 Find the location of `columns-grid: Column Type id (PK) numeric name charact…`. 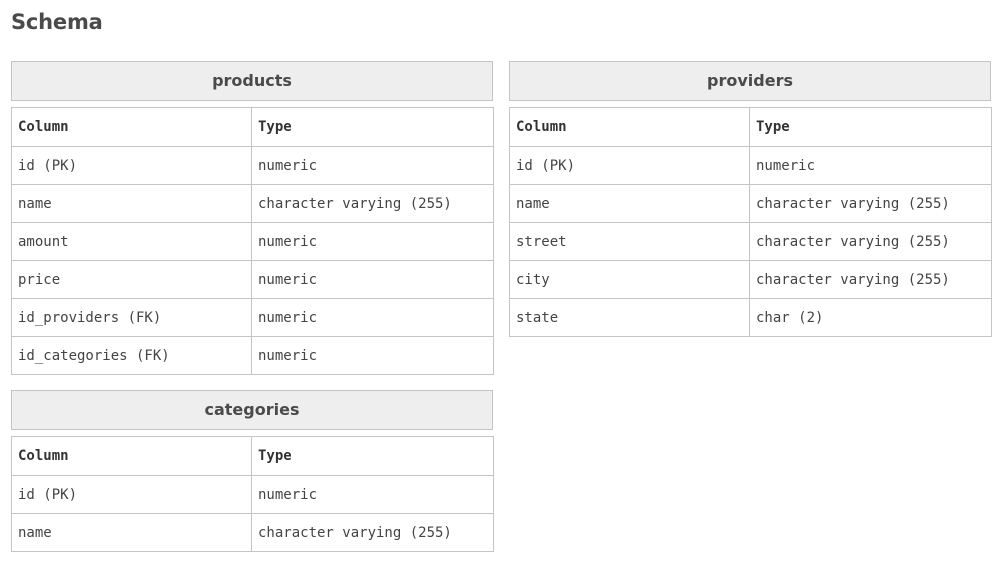

columns-grid: Column Type id (PK) numeric name charact… is located at coordinates (252, 494).